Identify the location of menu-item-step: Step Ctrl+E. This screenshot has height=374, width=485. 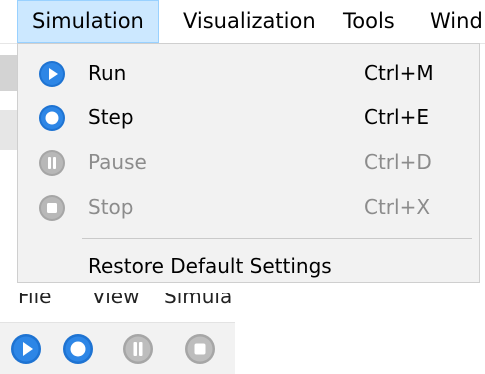
(248, 117).